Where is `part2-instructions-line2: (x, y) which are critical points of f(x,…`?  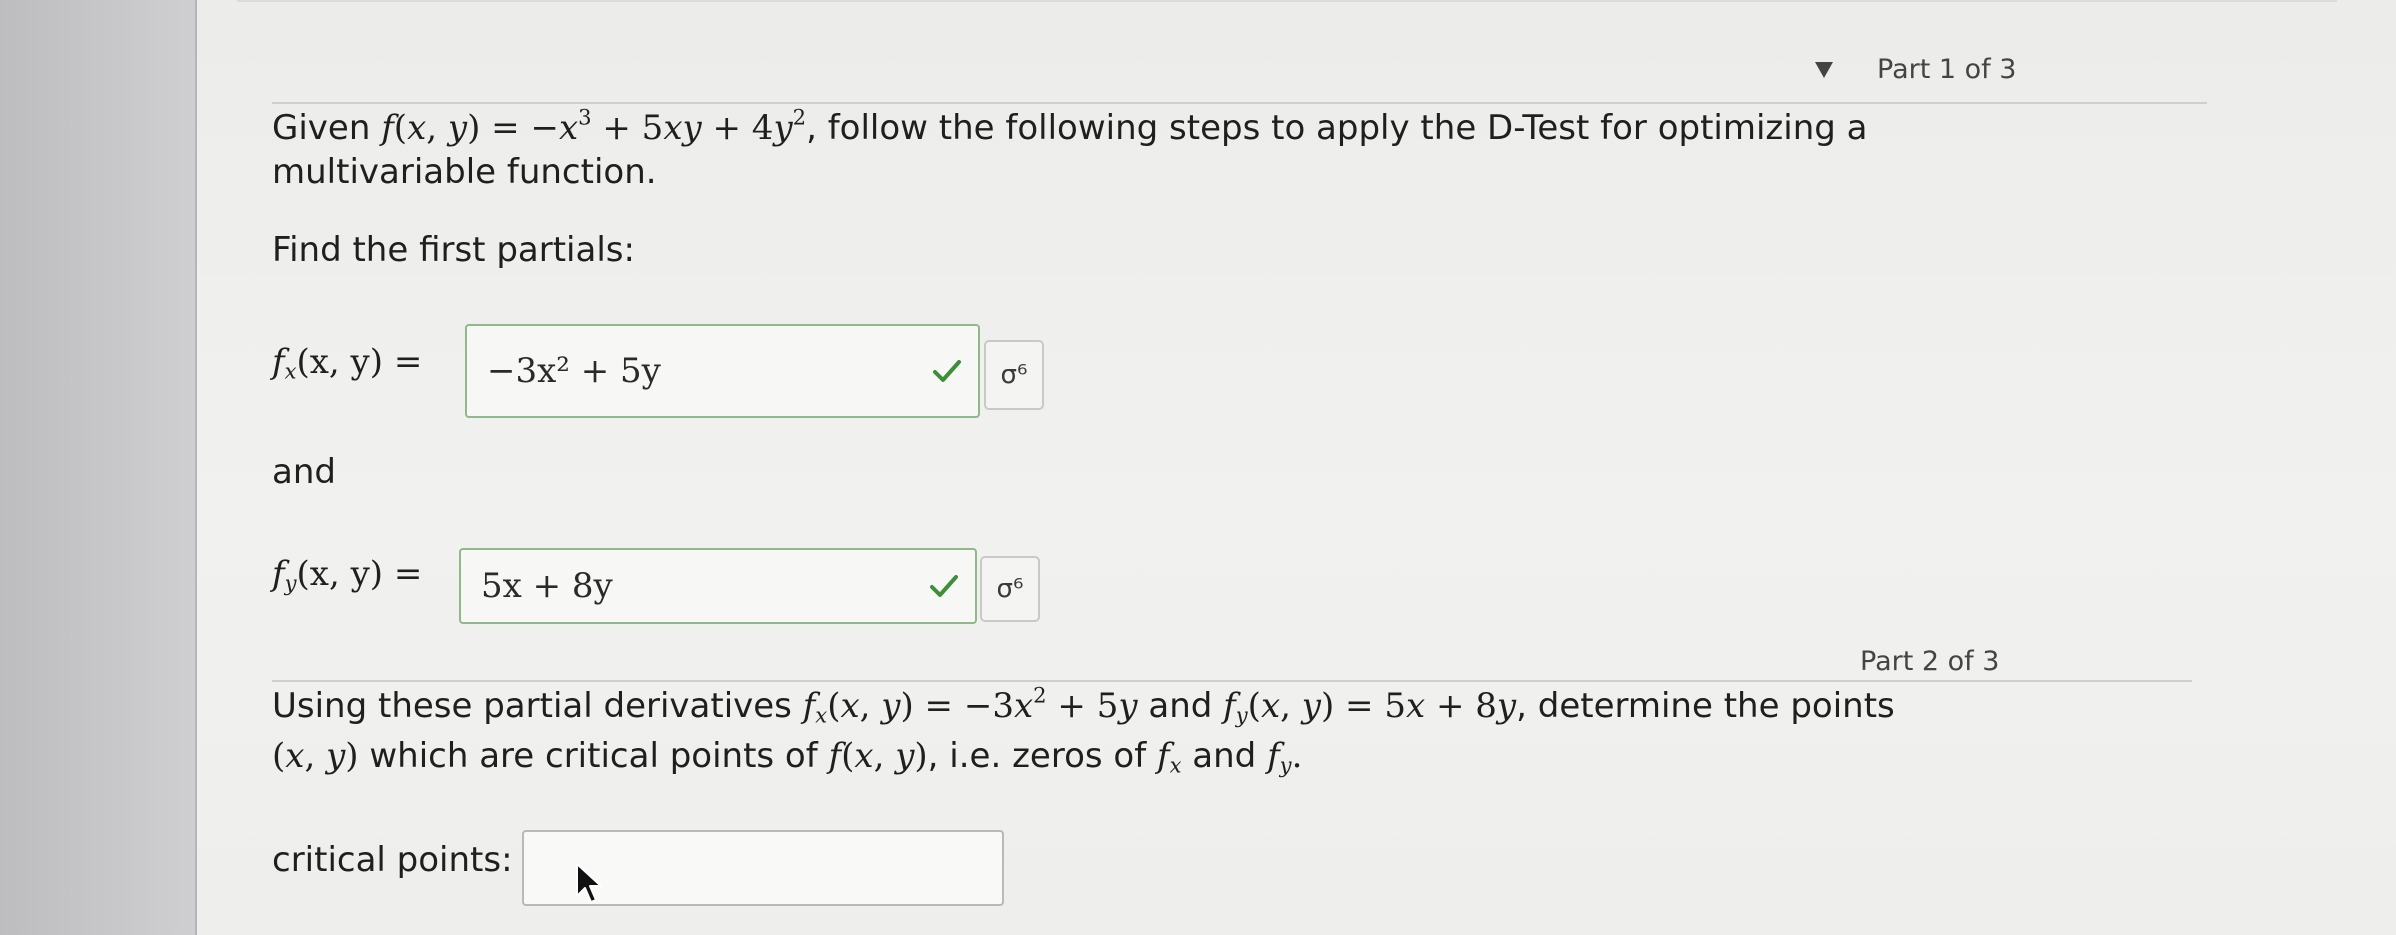
part2-instructions-line2: (x, y) which are critical points of f(x,… is located at coordinates (787, 757).